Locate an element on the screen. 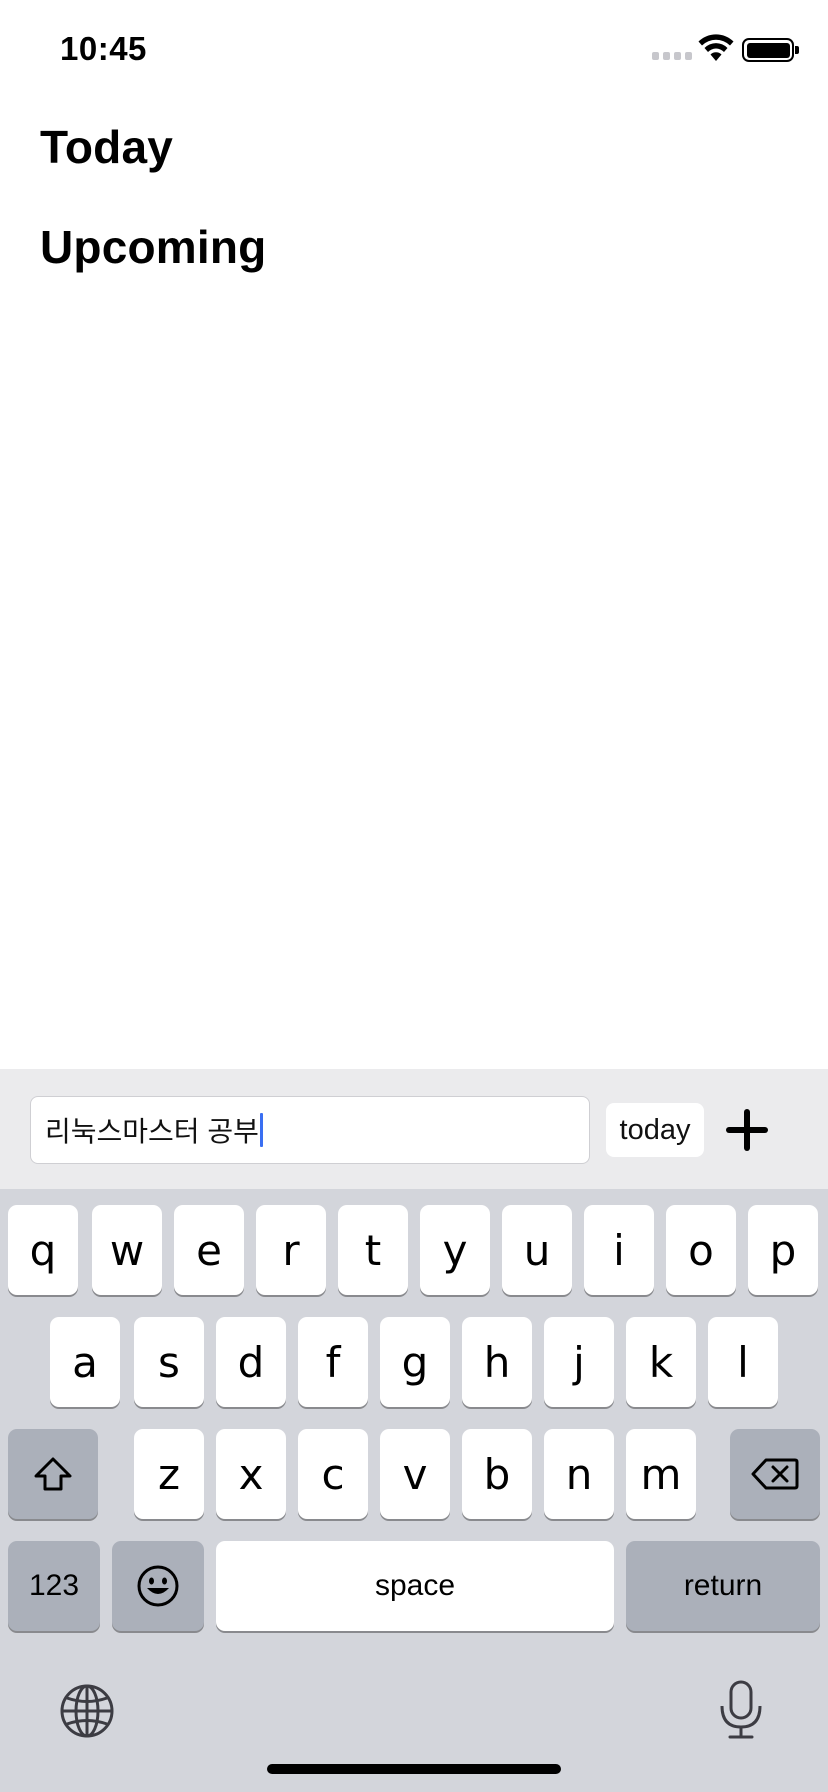 This screenshot has width=828, height=1792. key-f: f is located at coordinates (333, 1362).